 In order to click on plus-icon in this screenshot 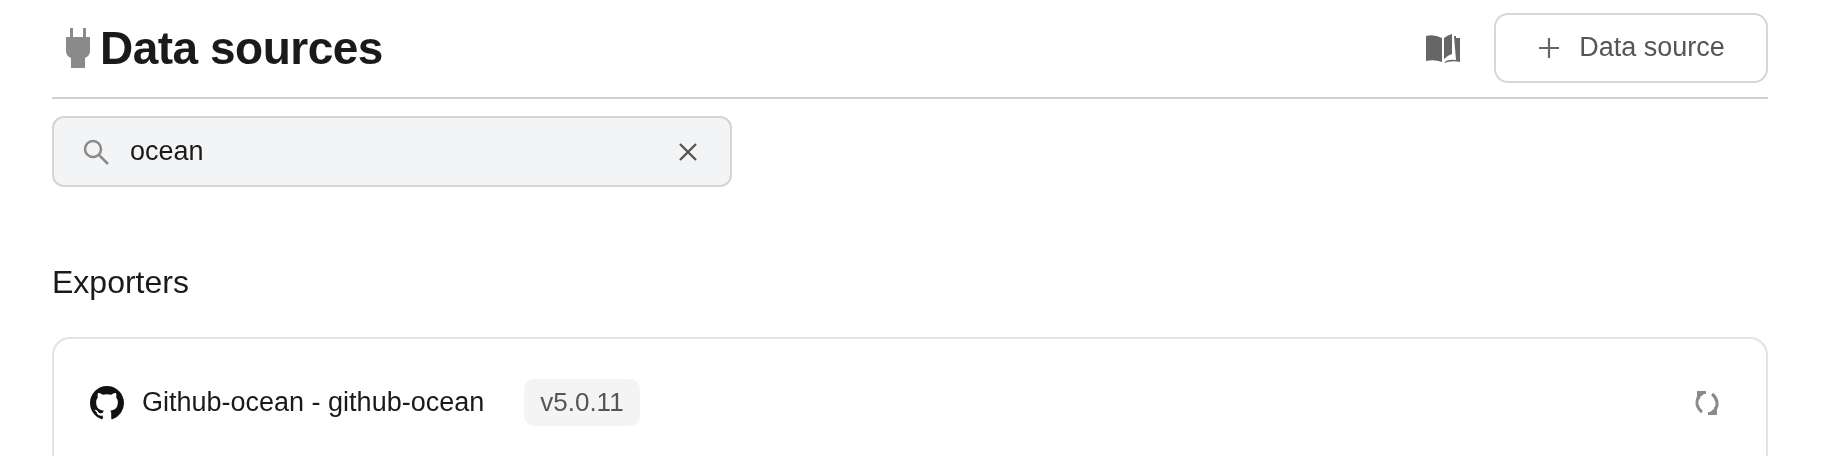, I will do `click(1549, 47)`.